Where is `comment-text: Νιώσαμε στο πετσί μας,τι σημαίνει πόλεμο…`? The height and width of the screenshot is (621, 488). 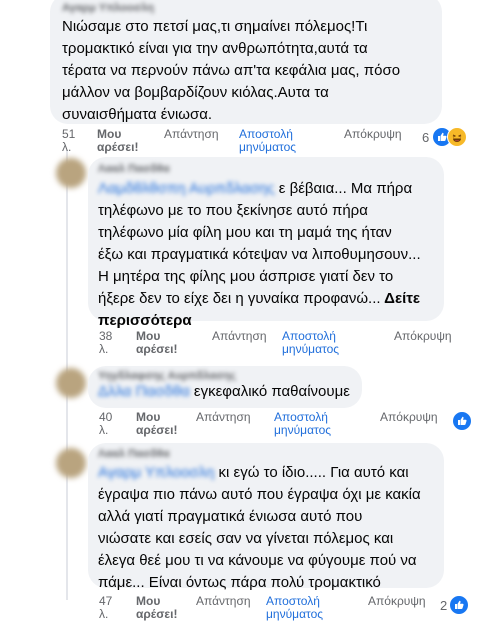 comment-text: Νιώσαμε στο πετσί μας,τι σημαίνει πόλεμο… is located at coordinates (231, 70).